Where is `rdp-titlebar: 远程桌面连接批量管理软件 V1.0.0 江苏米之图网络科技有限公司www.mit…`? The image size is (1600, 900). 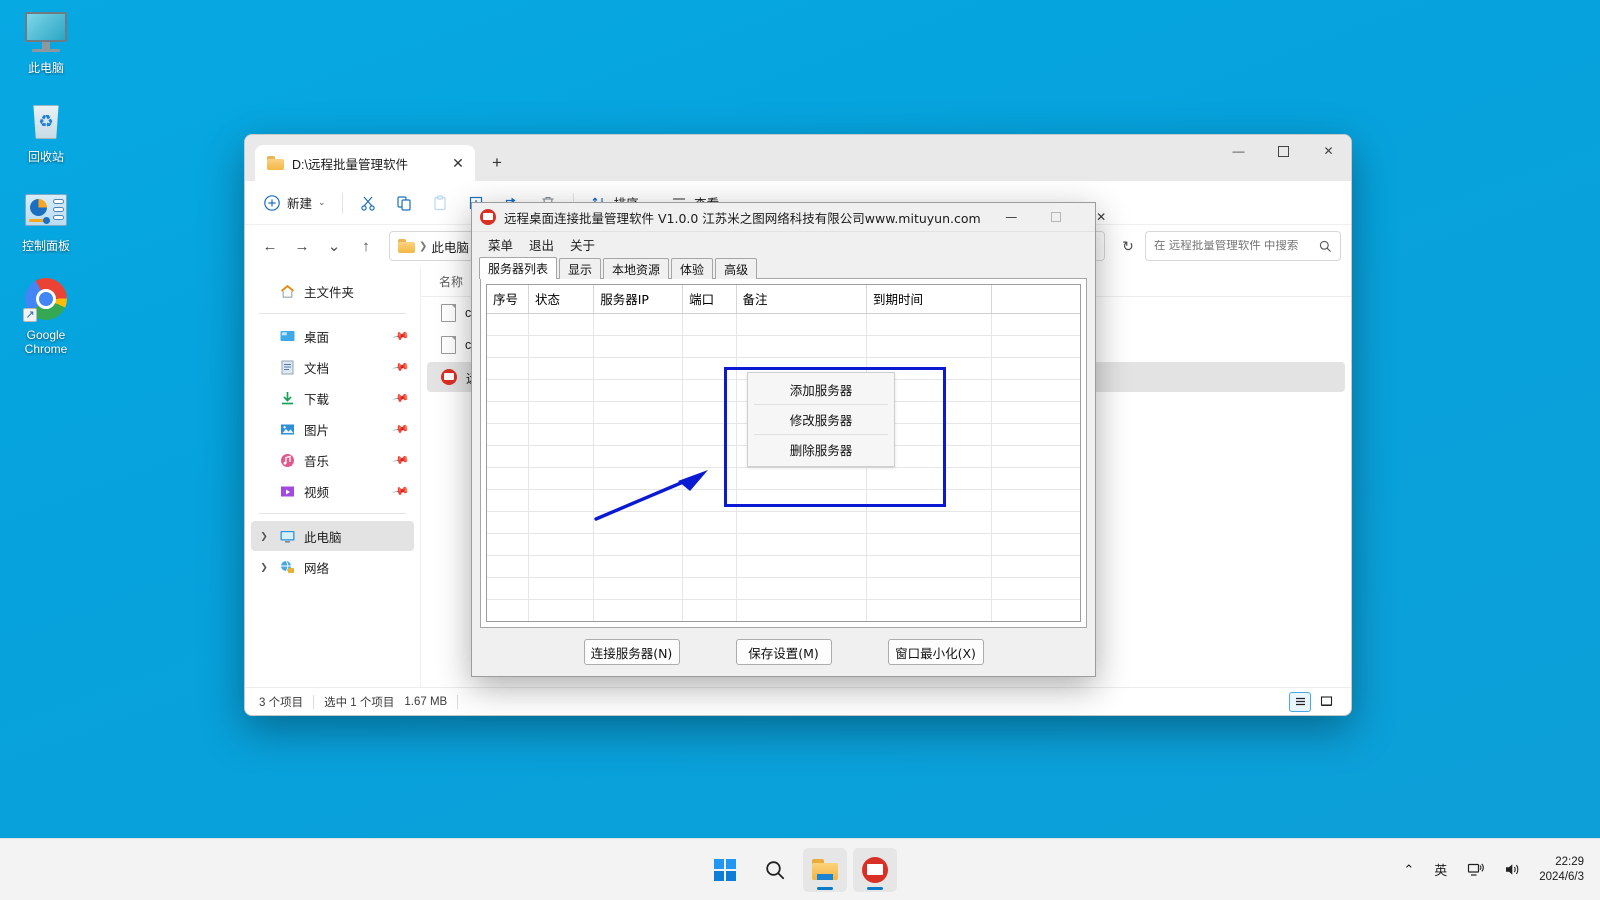 rdp-titlebar: 远程桌面连接批量管理软件 V1.0.0 江苏米之图网络科技有限公司www.mit… is located at coordinates (789, 217).